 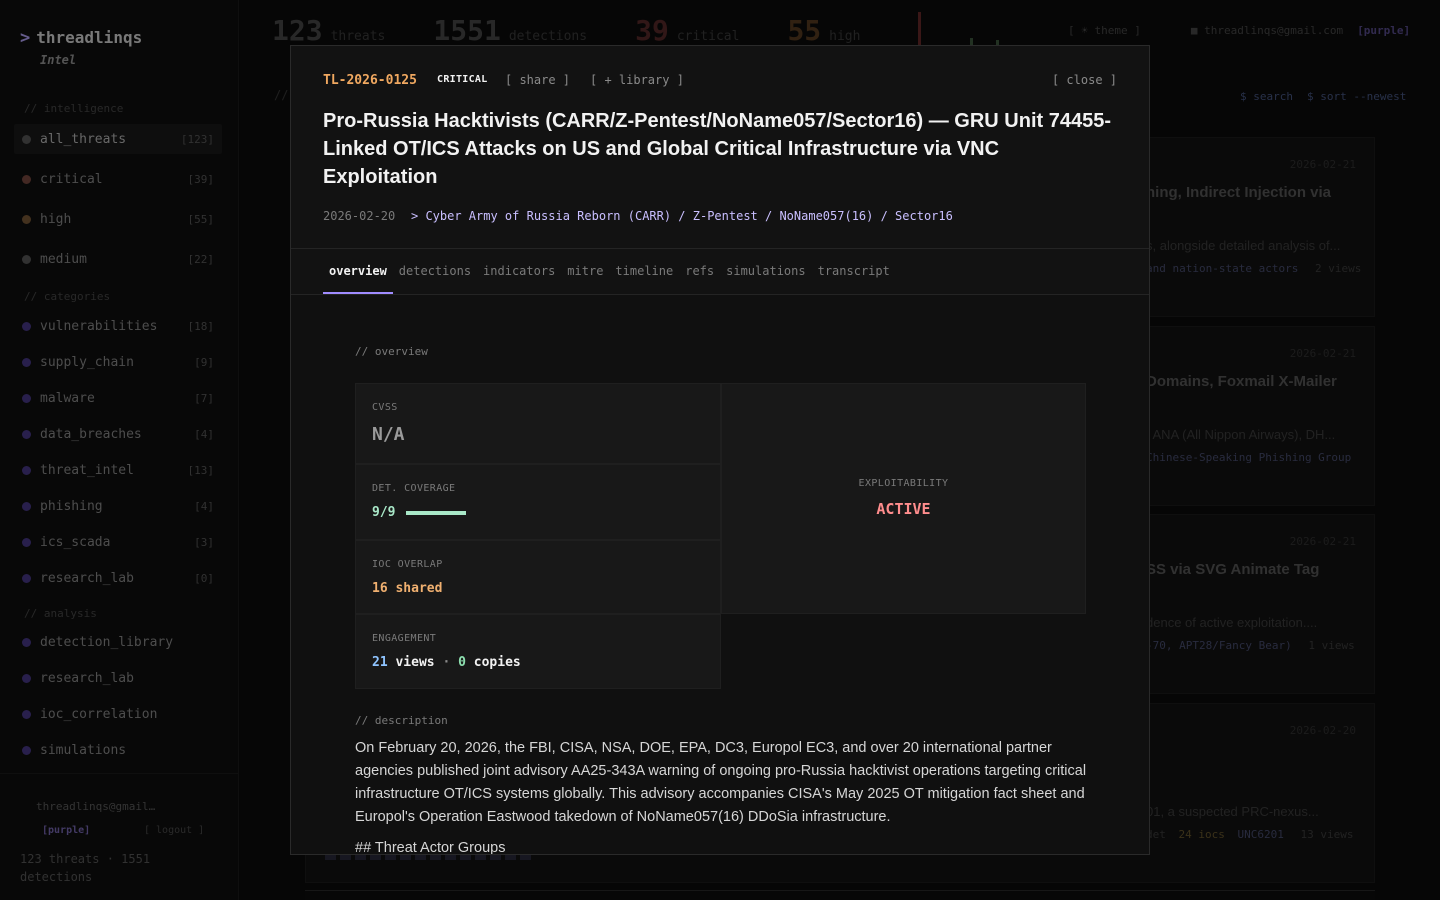 What do you see at coordinates (854, 272) in the screenshot?
I see `tab-transcript: transcript` at bounding box center [854, 272].